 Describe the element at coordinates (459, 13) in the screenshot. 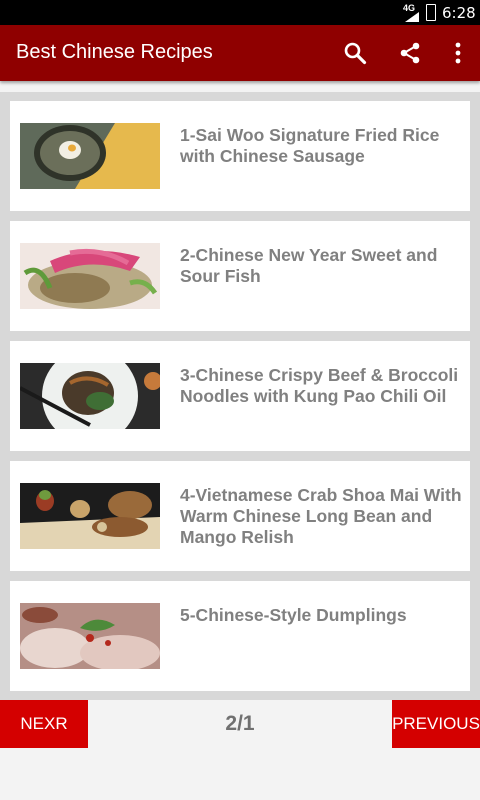

I see `clock: 6:28` at that location.